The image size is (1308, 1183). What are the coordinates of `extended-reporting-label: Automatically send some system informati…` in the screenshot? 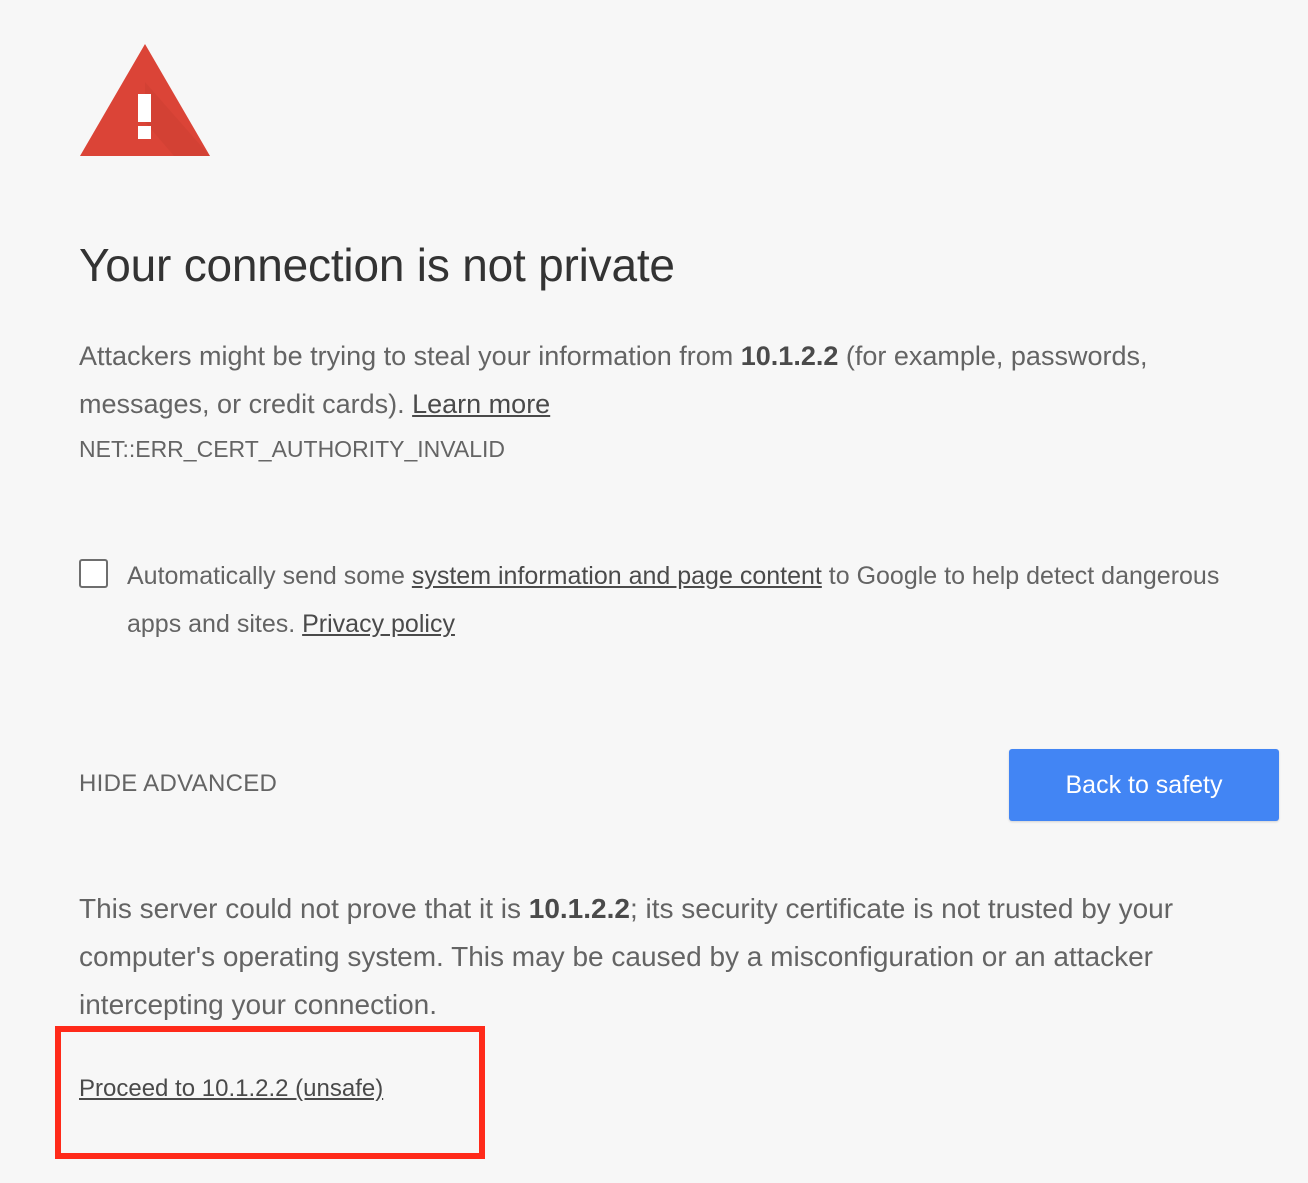 It's located at (682, 600).